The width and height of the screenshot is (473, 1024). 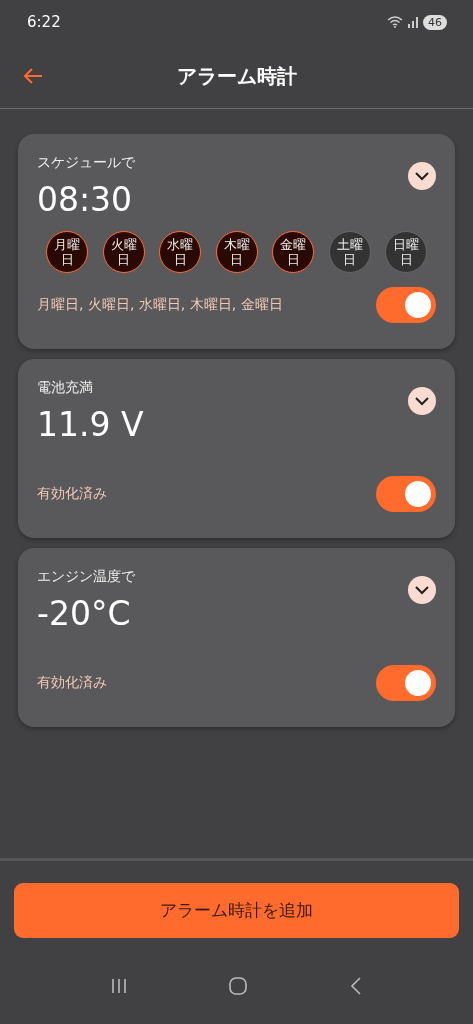 What do you see at coordinates (236, 252) in the screenshot?
I see `day-toggle: 木曜日` at bounding box center [236, 252].